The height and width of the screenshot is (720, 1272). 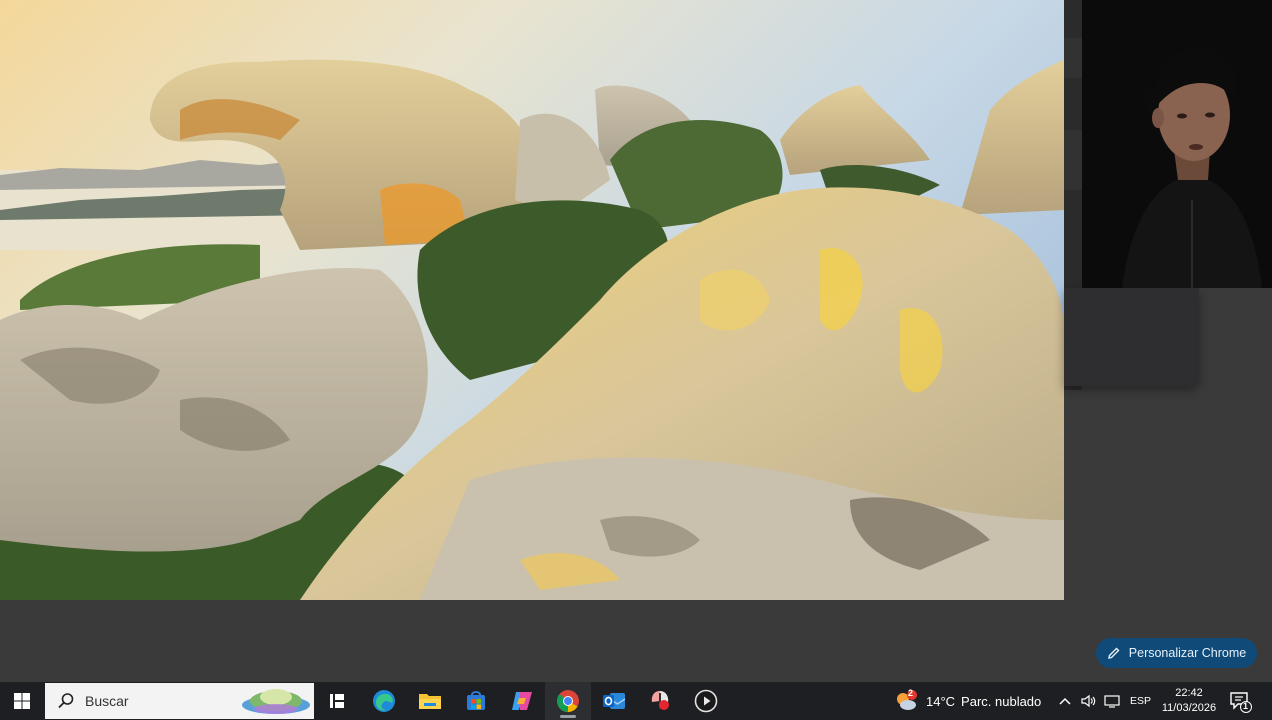 I want to click on task-view-icon, so click(x=337, y=701).